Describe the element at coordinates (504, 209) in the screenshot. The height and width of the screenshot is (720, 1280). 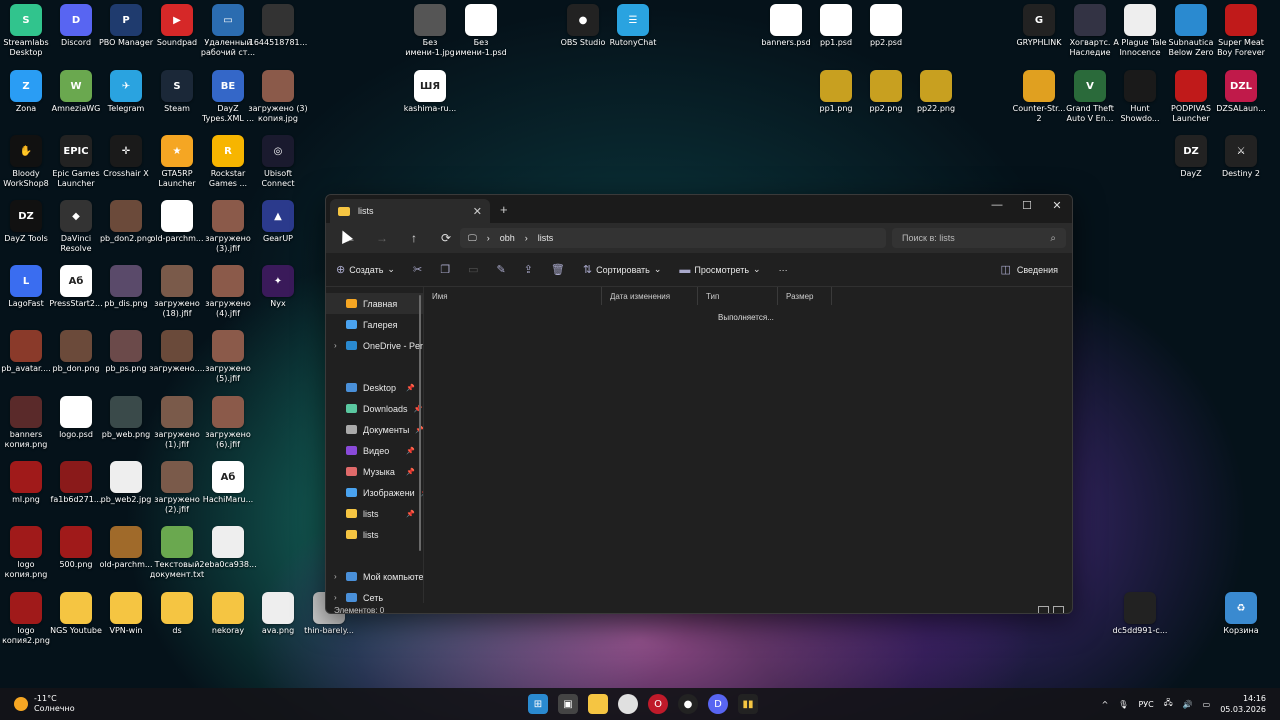
I see `new-tab-button: +` at that location.